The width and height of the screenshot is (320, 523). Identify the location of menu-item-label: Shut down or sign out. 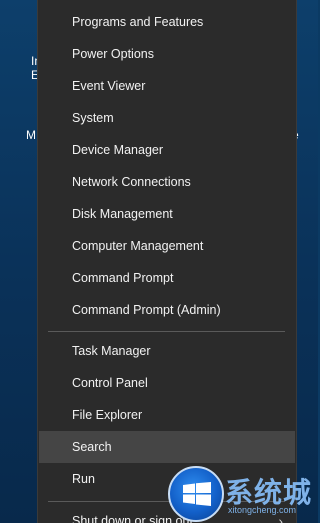
(132, 518).